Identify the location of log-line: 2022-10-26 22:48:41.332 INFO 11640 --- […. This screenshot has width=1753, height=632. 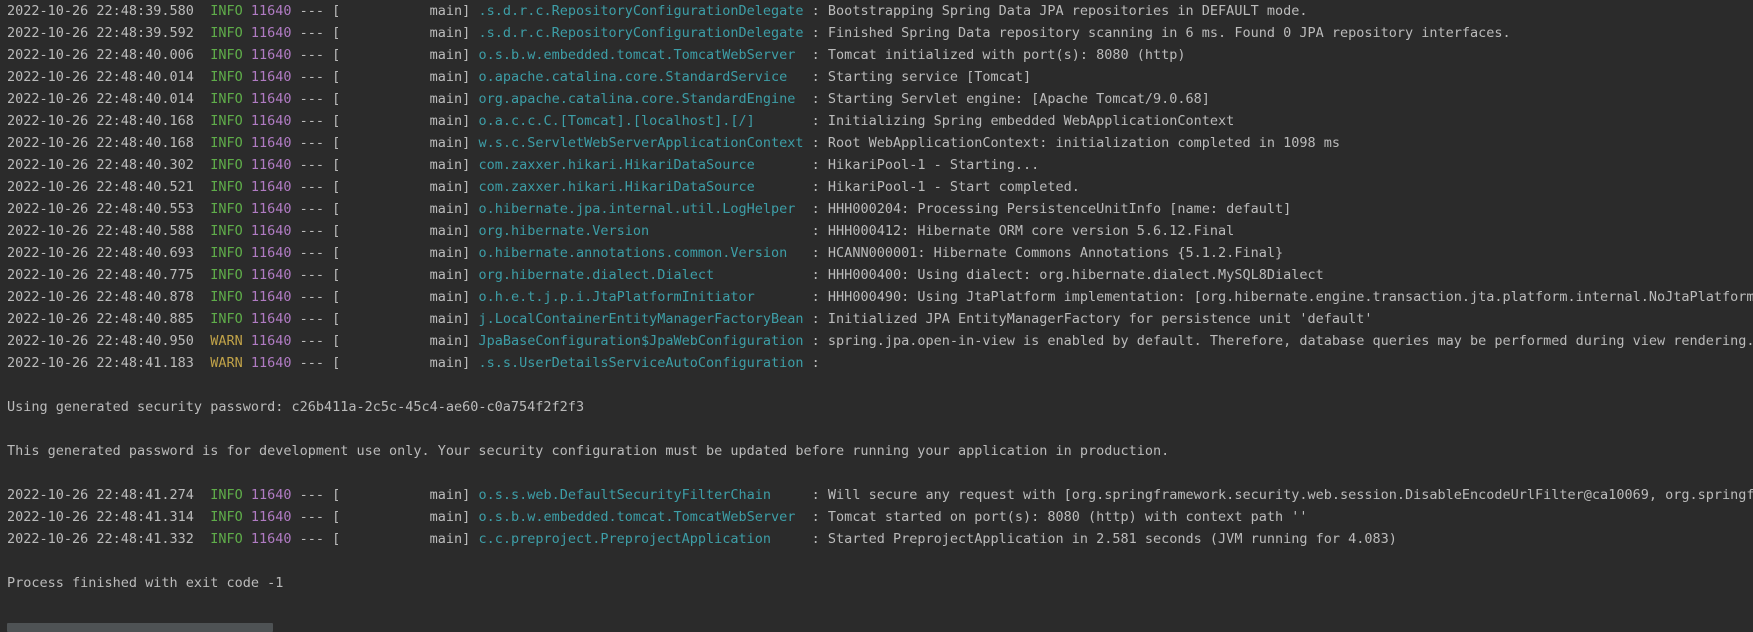
(880, 539).